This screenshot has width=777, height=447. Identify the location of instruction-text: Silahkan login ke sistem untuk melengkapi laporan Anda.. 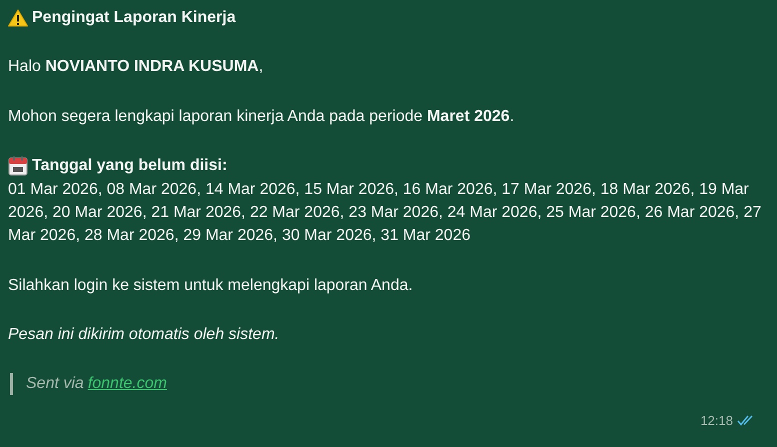
(211, 286).